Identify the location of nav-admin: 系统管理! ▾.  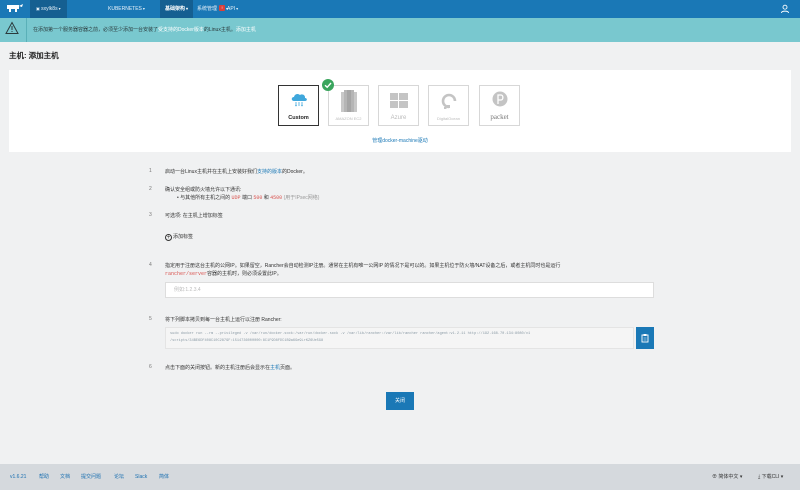
(212, 9).